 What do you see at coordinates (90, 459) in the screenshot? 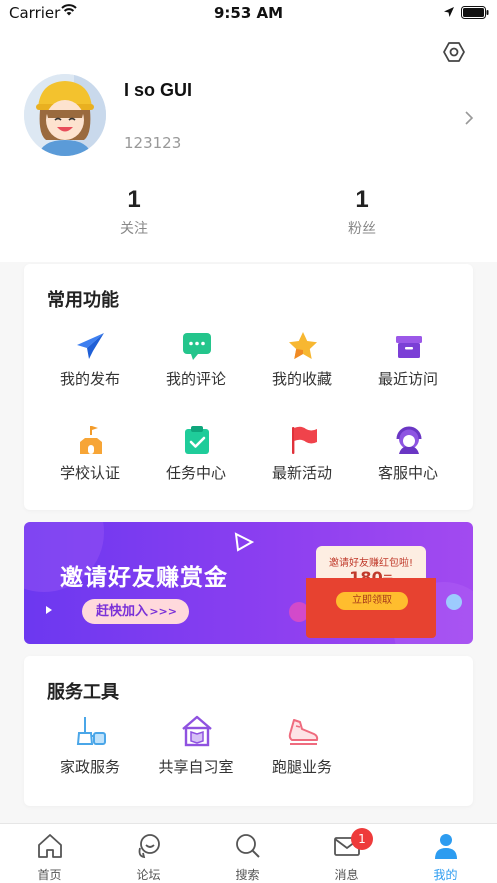
I see `func-school-verify: 学校认证` at bounding box center [90, 459].